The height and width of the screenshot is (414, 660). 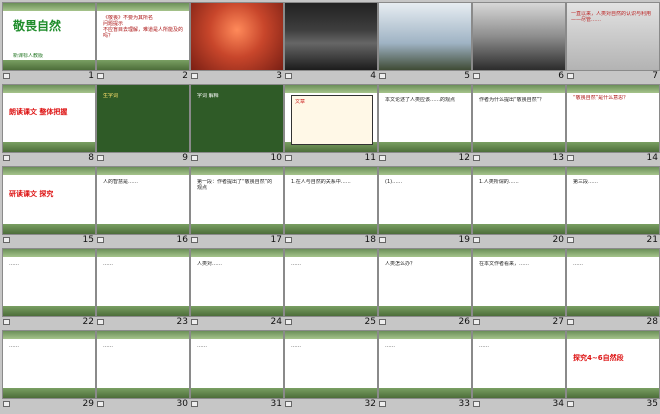 I want to click on slide-27: 在本文作者看来，…… 27, so click(x=519, y=289).